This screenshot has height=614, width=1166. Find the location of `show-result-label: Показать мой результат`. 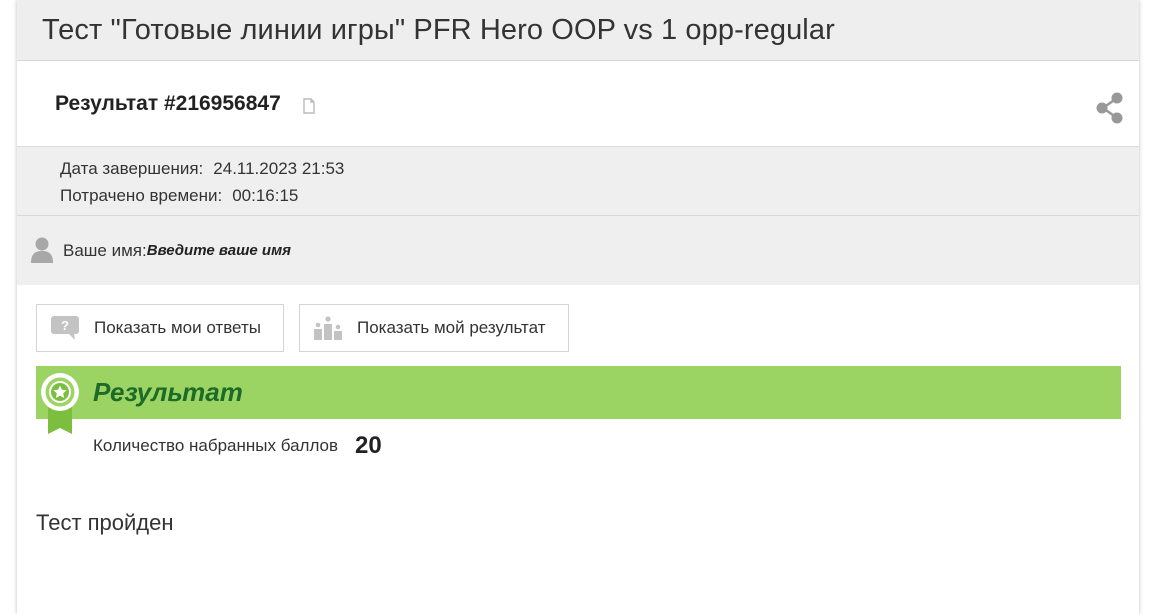

show-result-label: Показать мой результат is located at coordinates (451, 327).